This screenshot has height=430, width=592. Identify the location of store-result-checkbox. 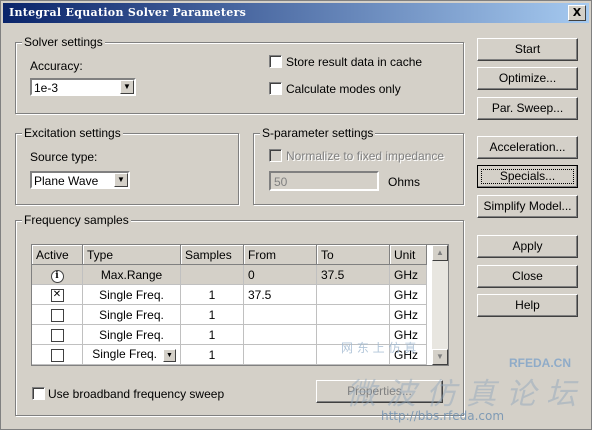
(275, 61).